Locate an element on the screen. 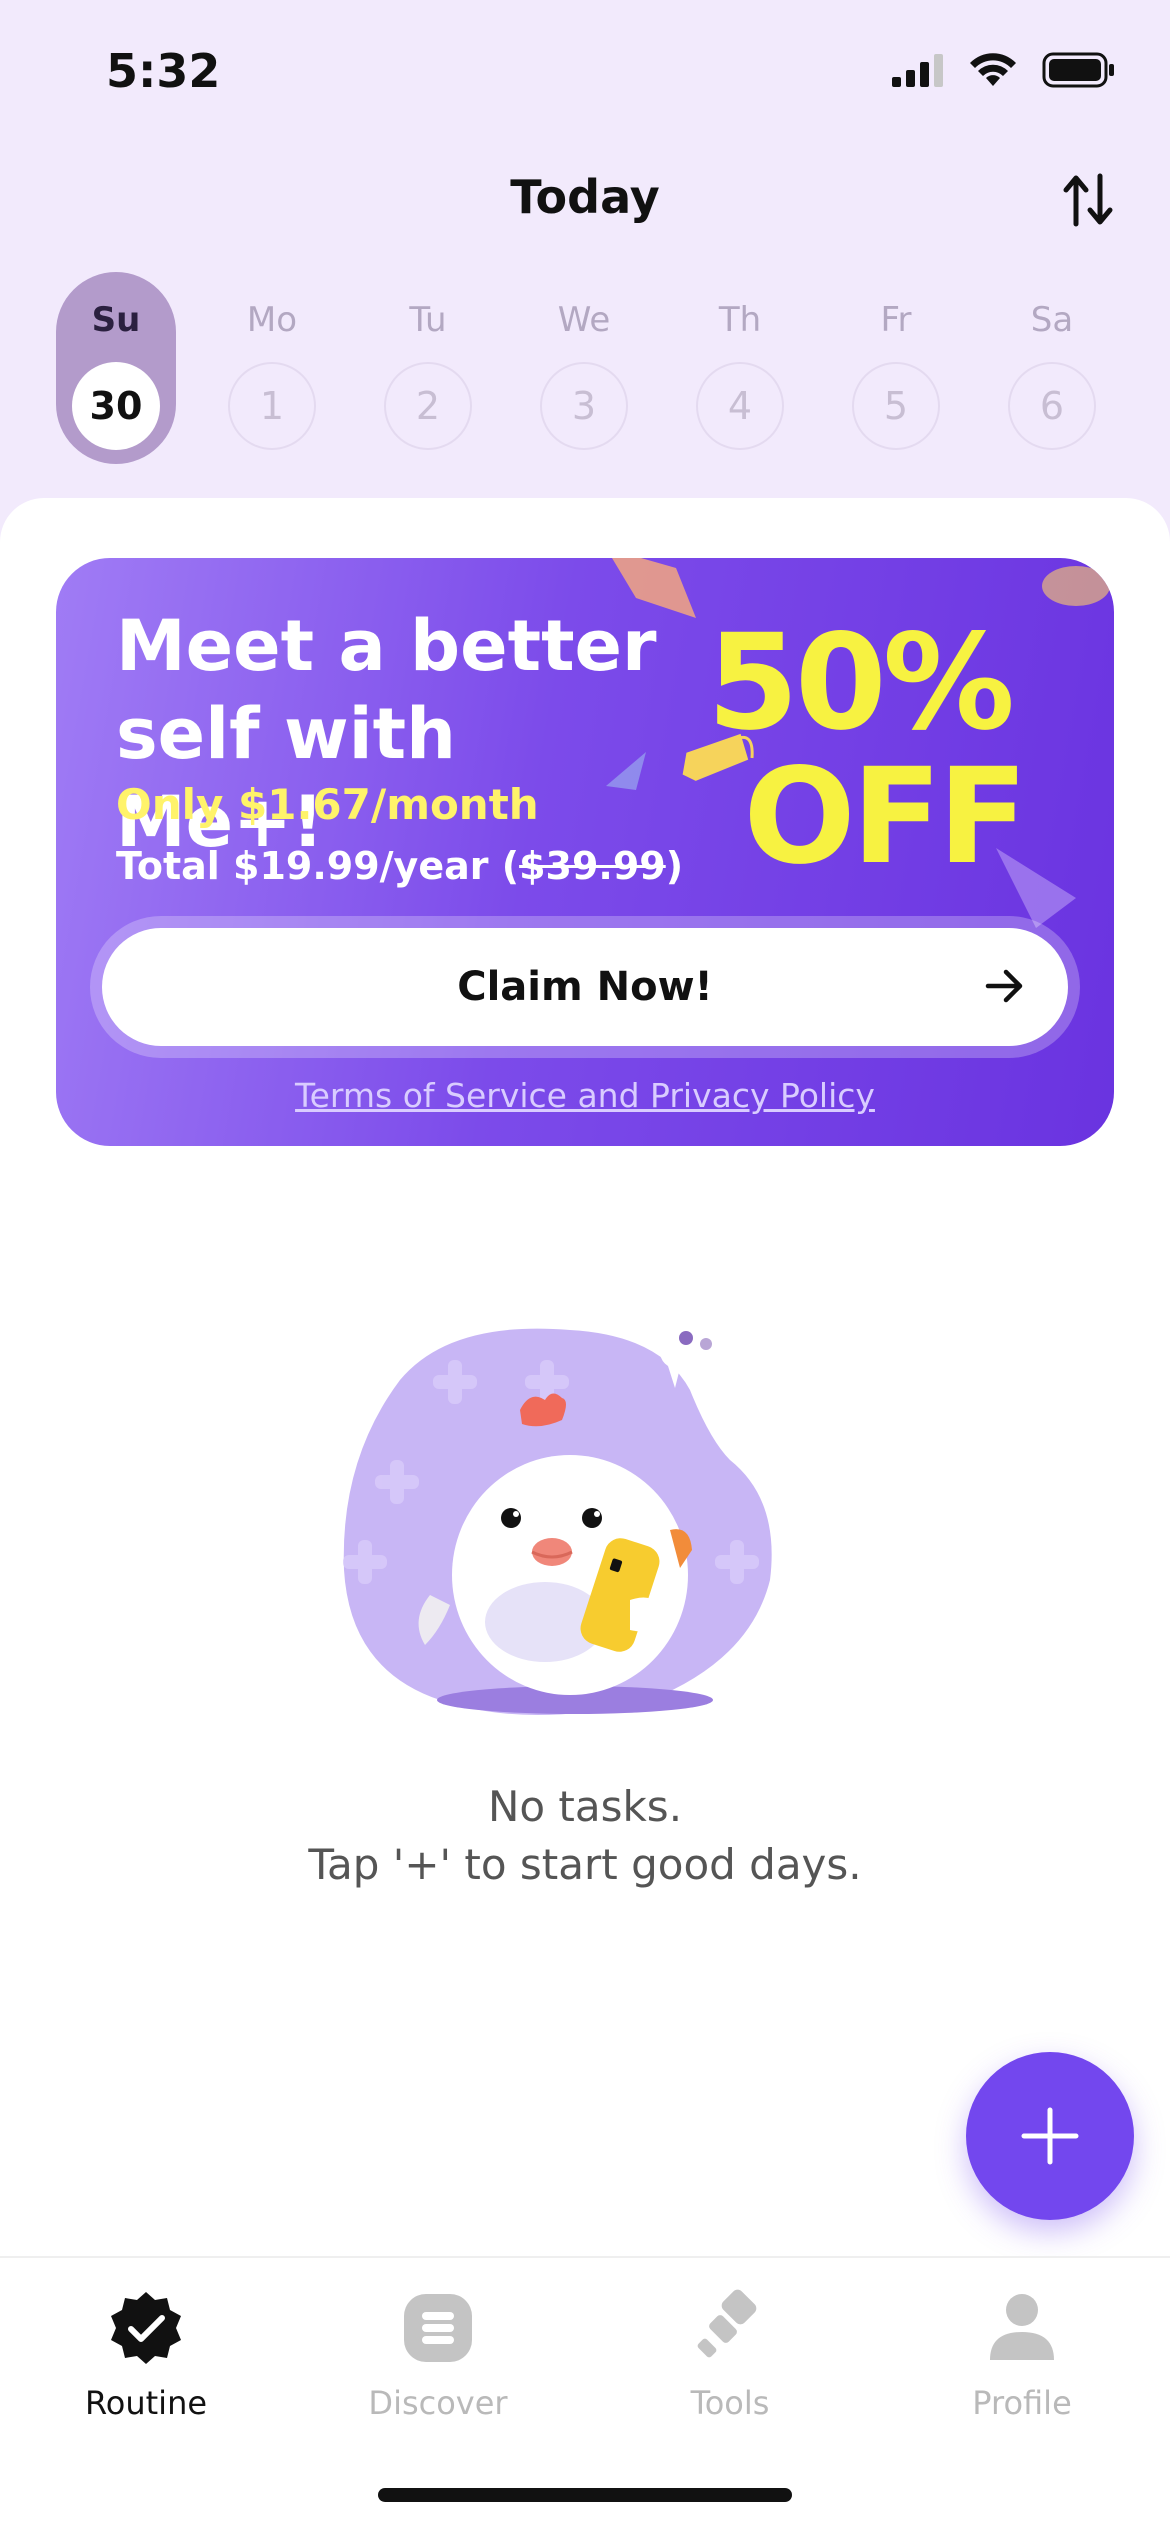 The image size is (1170, 2534). day-name: Mo is located at coordinates (272, 320).